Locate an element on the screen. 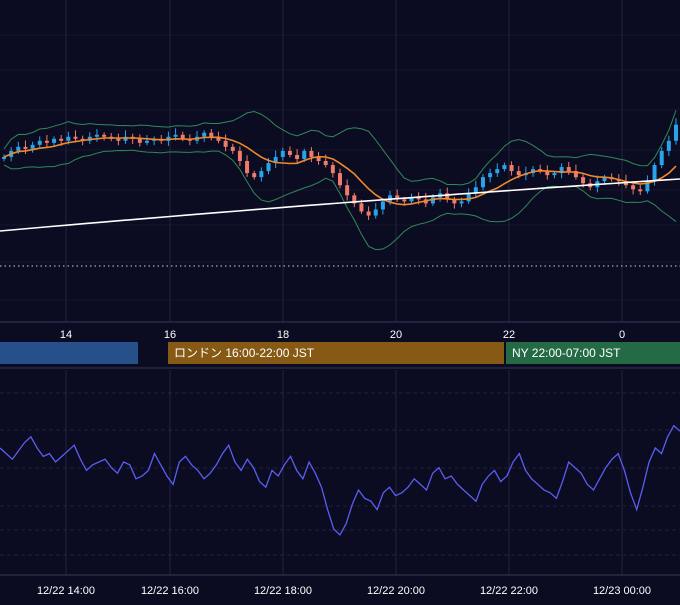 This screenshot has height=605, width=680. price-x-tick-label: 14 is located at coordinates (66, 335).